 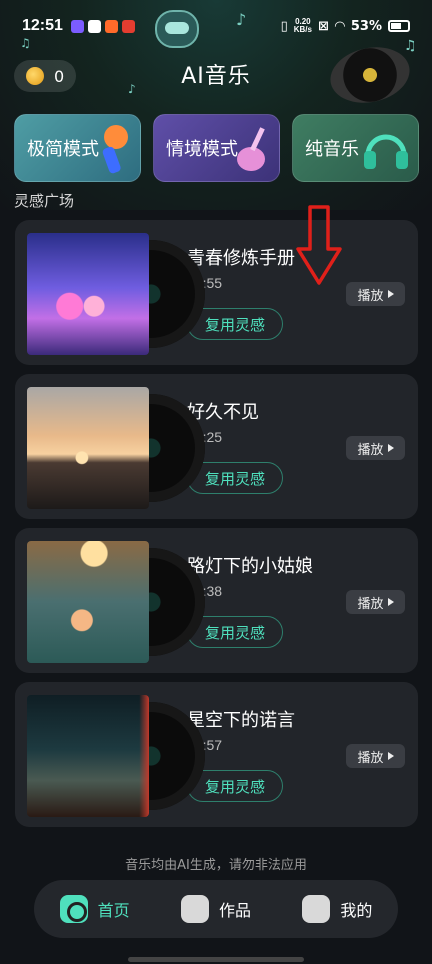 What do you see at coordinates (113, 910) in the screenshot?
I see `tab-label: 首页` at bounding box center [113, 910].